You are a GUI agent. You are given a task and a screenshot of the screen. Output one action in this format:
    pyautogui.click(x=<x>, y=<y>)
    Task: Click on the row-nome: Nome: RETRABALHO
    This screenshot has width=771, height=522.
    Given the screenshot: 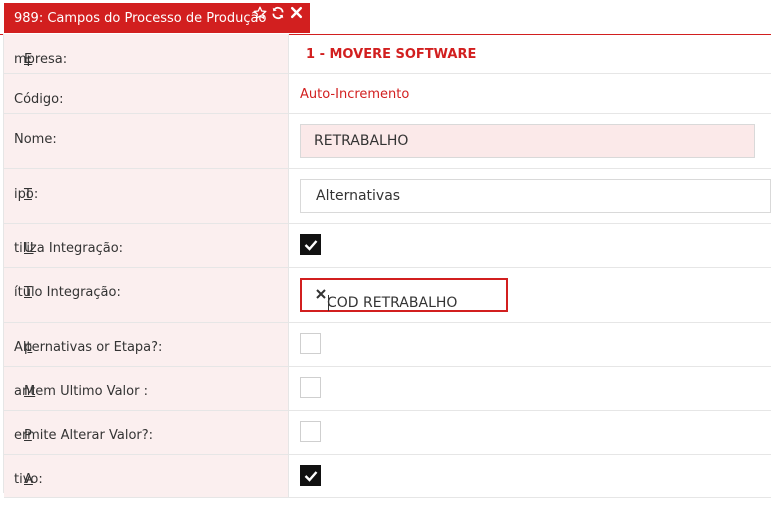 What is the action you would take?
    pyautogui.click(x=387, y=141)
    